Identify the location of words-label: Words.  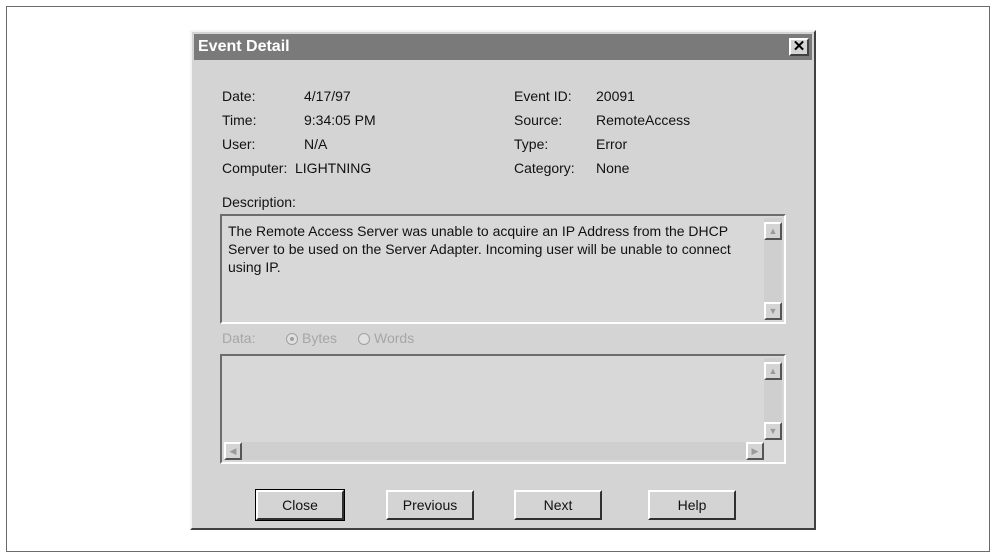
(394, 338).